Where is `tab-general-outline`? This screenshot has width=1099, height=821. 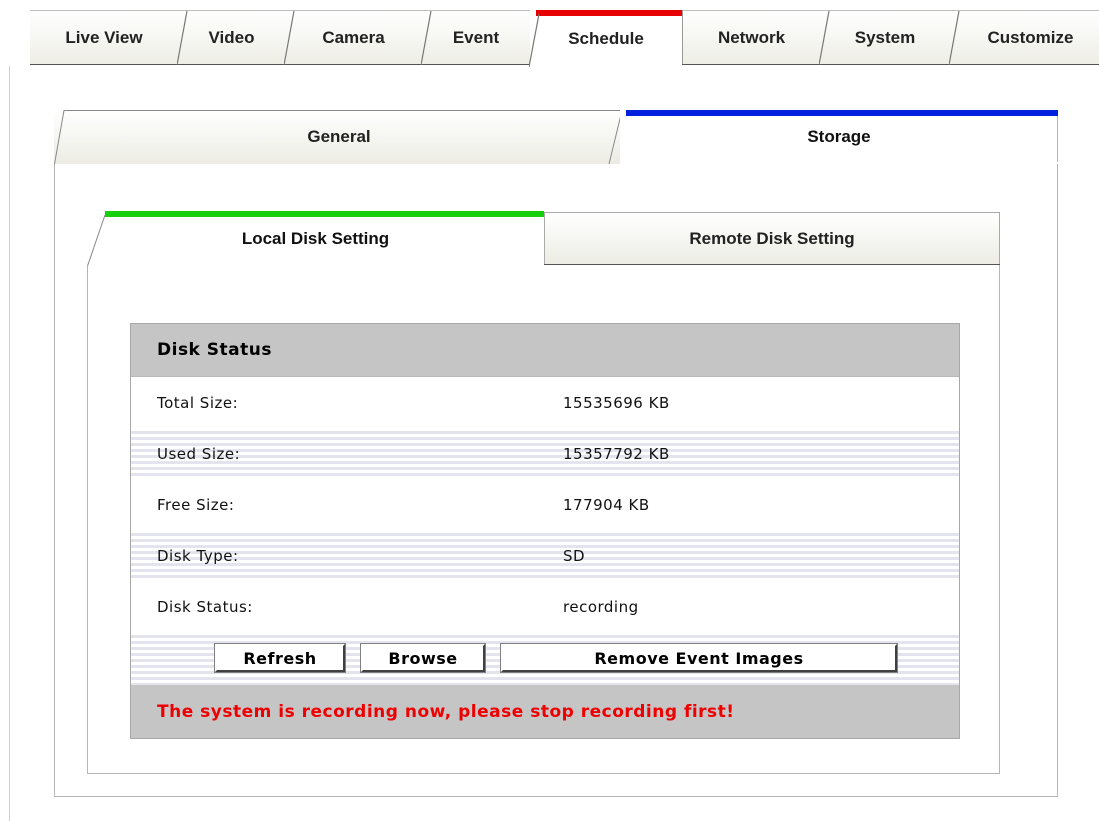
tab-general-outline is located at coordinates (338, 137).